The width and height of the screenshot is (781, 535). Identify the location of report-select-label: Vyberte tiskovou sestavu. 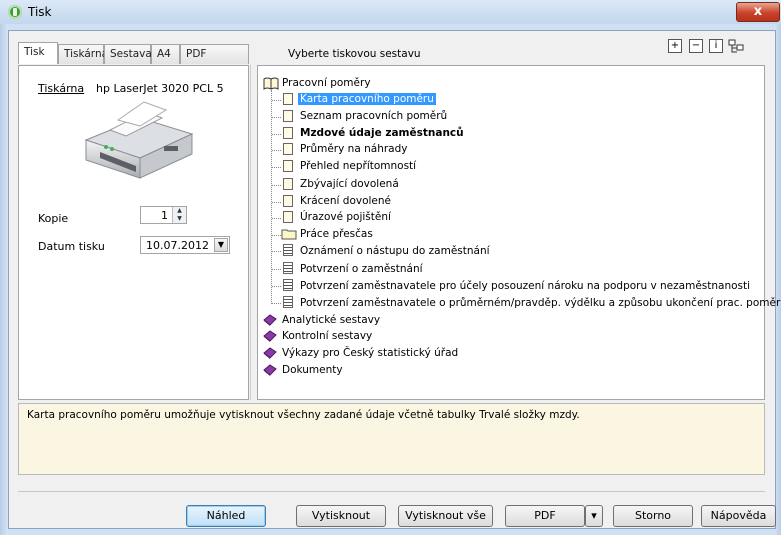
(354, 54).